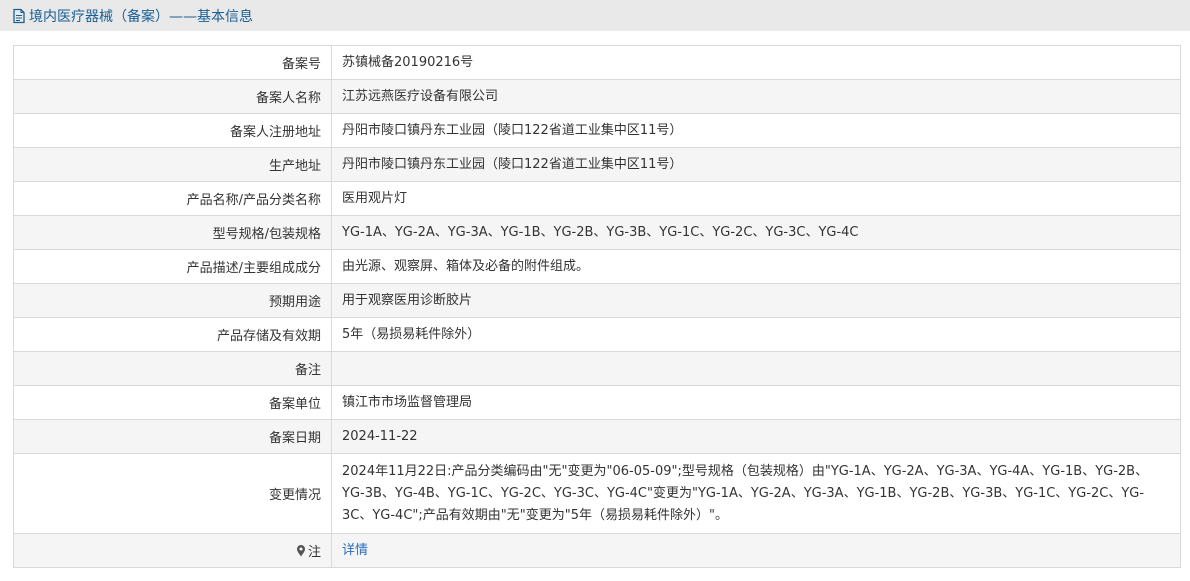 The width and height of the screenshot is (1190, 581). What do you see at coordinates (756, 550) in the screenshot?
I see `note-value: 详情` at bounding box center [756, 550].